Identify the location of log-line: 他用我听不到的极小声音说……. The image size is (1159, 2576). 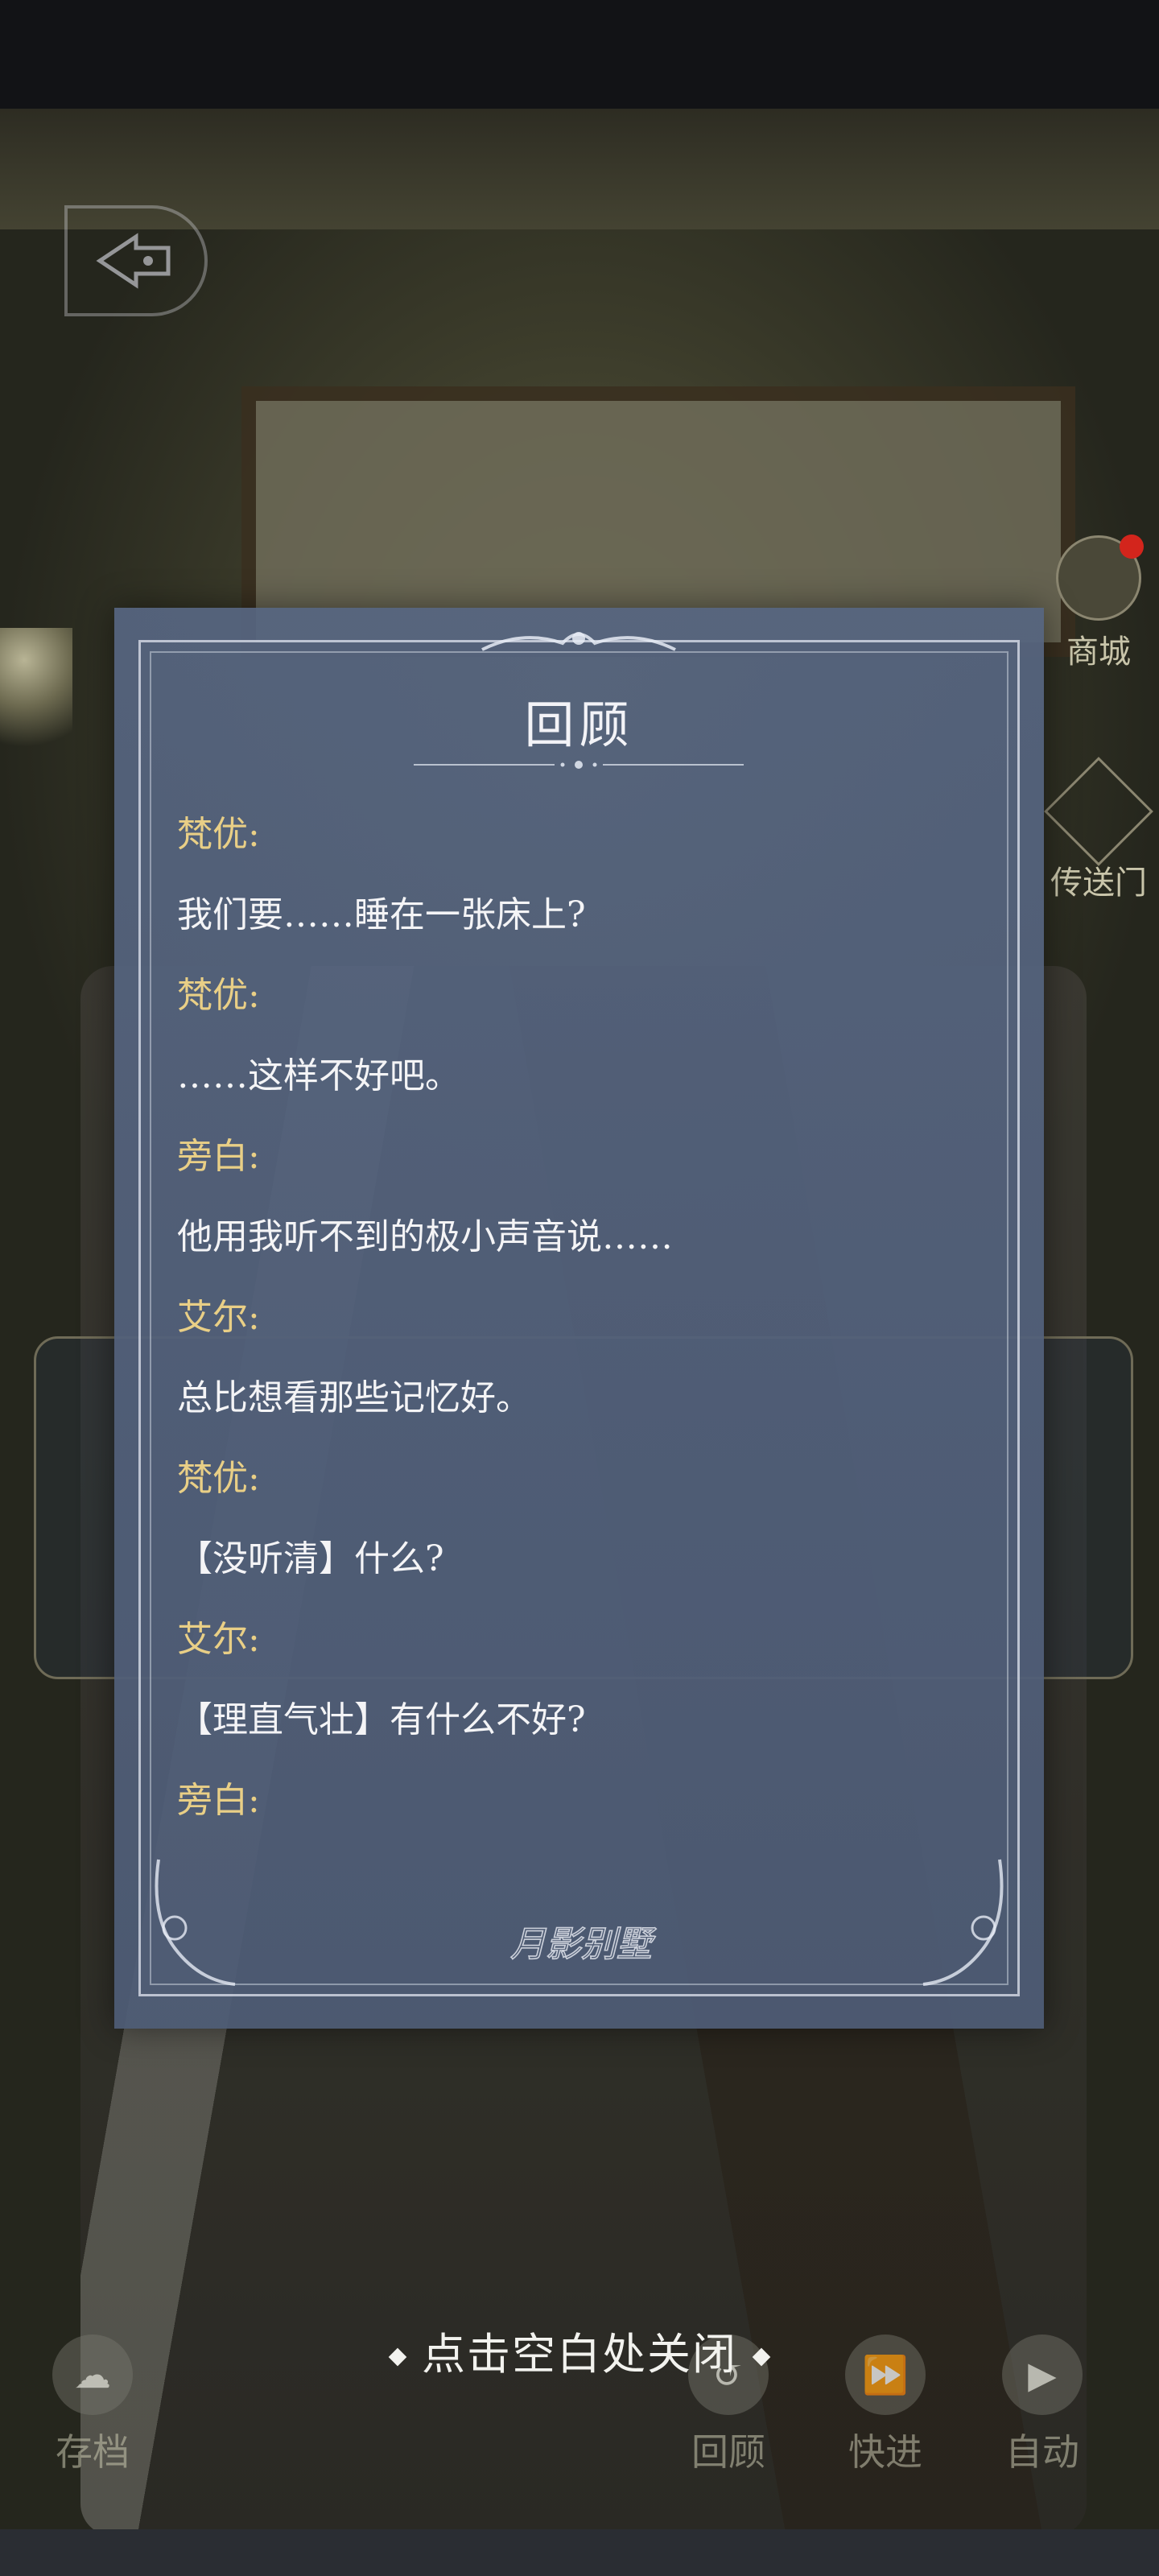
(425, 1236).